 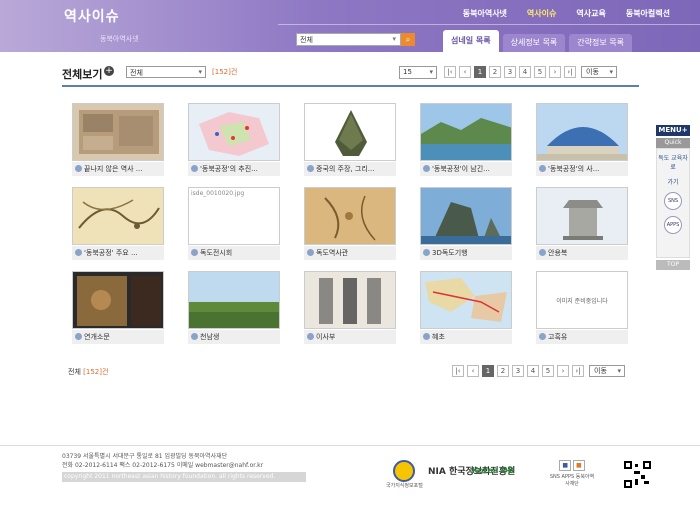 I want to click on pagination-bottom: |‹ ‹ 1 2 3 4 5 › ›| 이동 ▾, so click(x=538, y=371).